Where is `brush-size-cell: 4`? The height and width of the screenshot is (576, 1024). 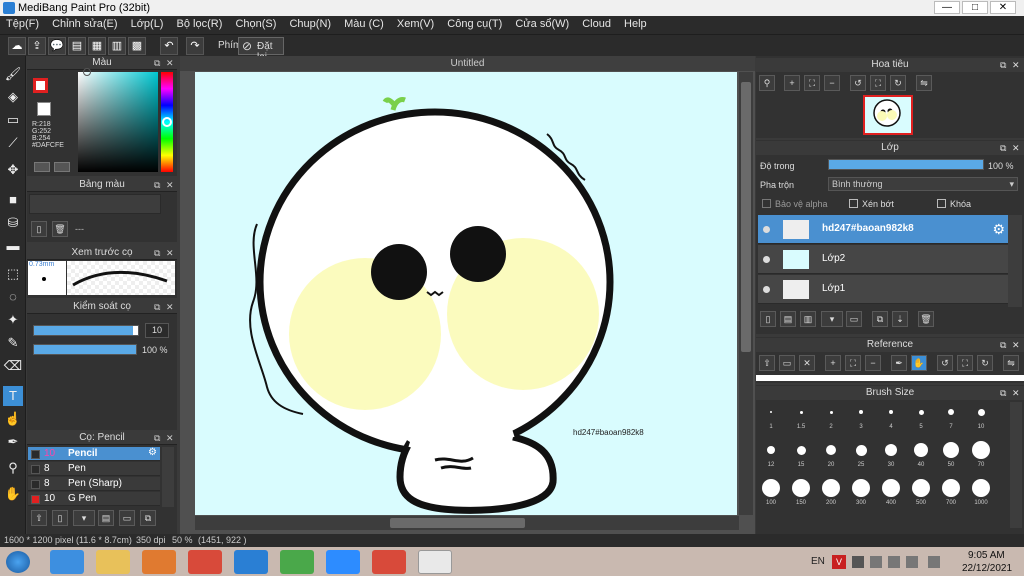
brush-size-cell: 4 is located at coordinates (891, 420).